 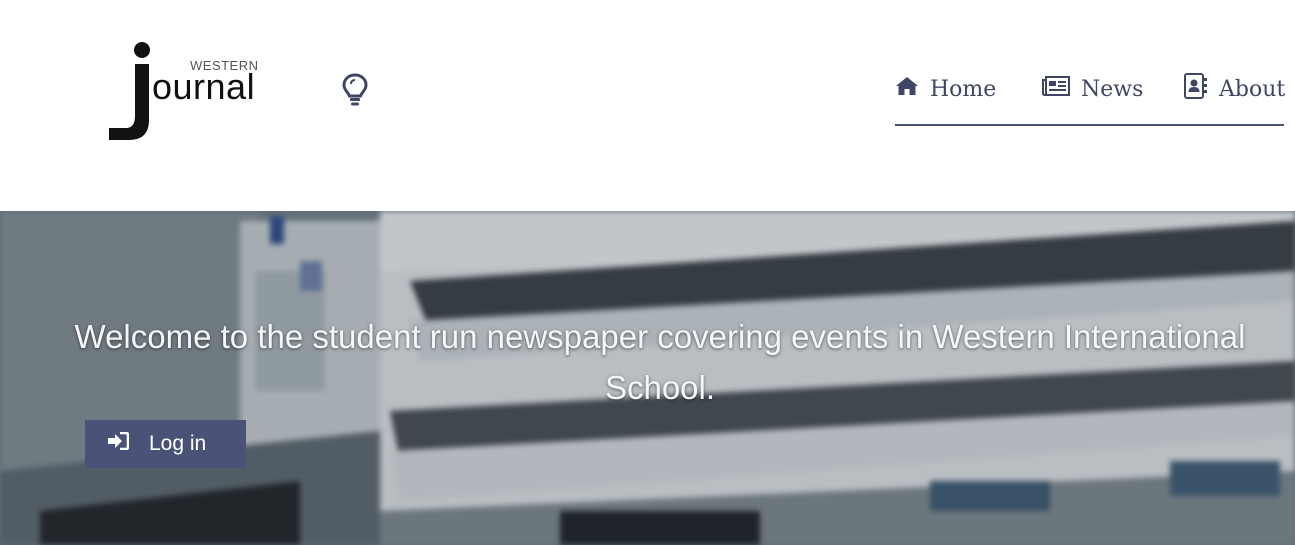 I want to click on site-logo: WESTERN ournal, so click(x=184, y=92).